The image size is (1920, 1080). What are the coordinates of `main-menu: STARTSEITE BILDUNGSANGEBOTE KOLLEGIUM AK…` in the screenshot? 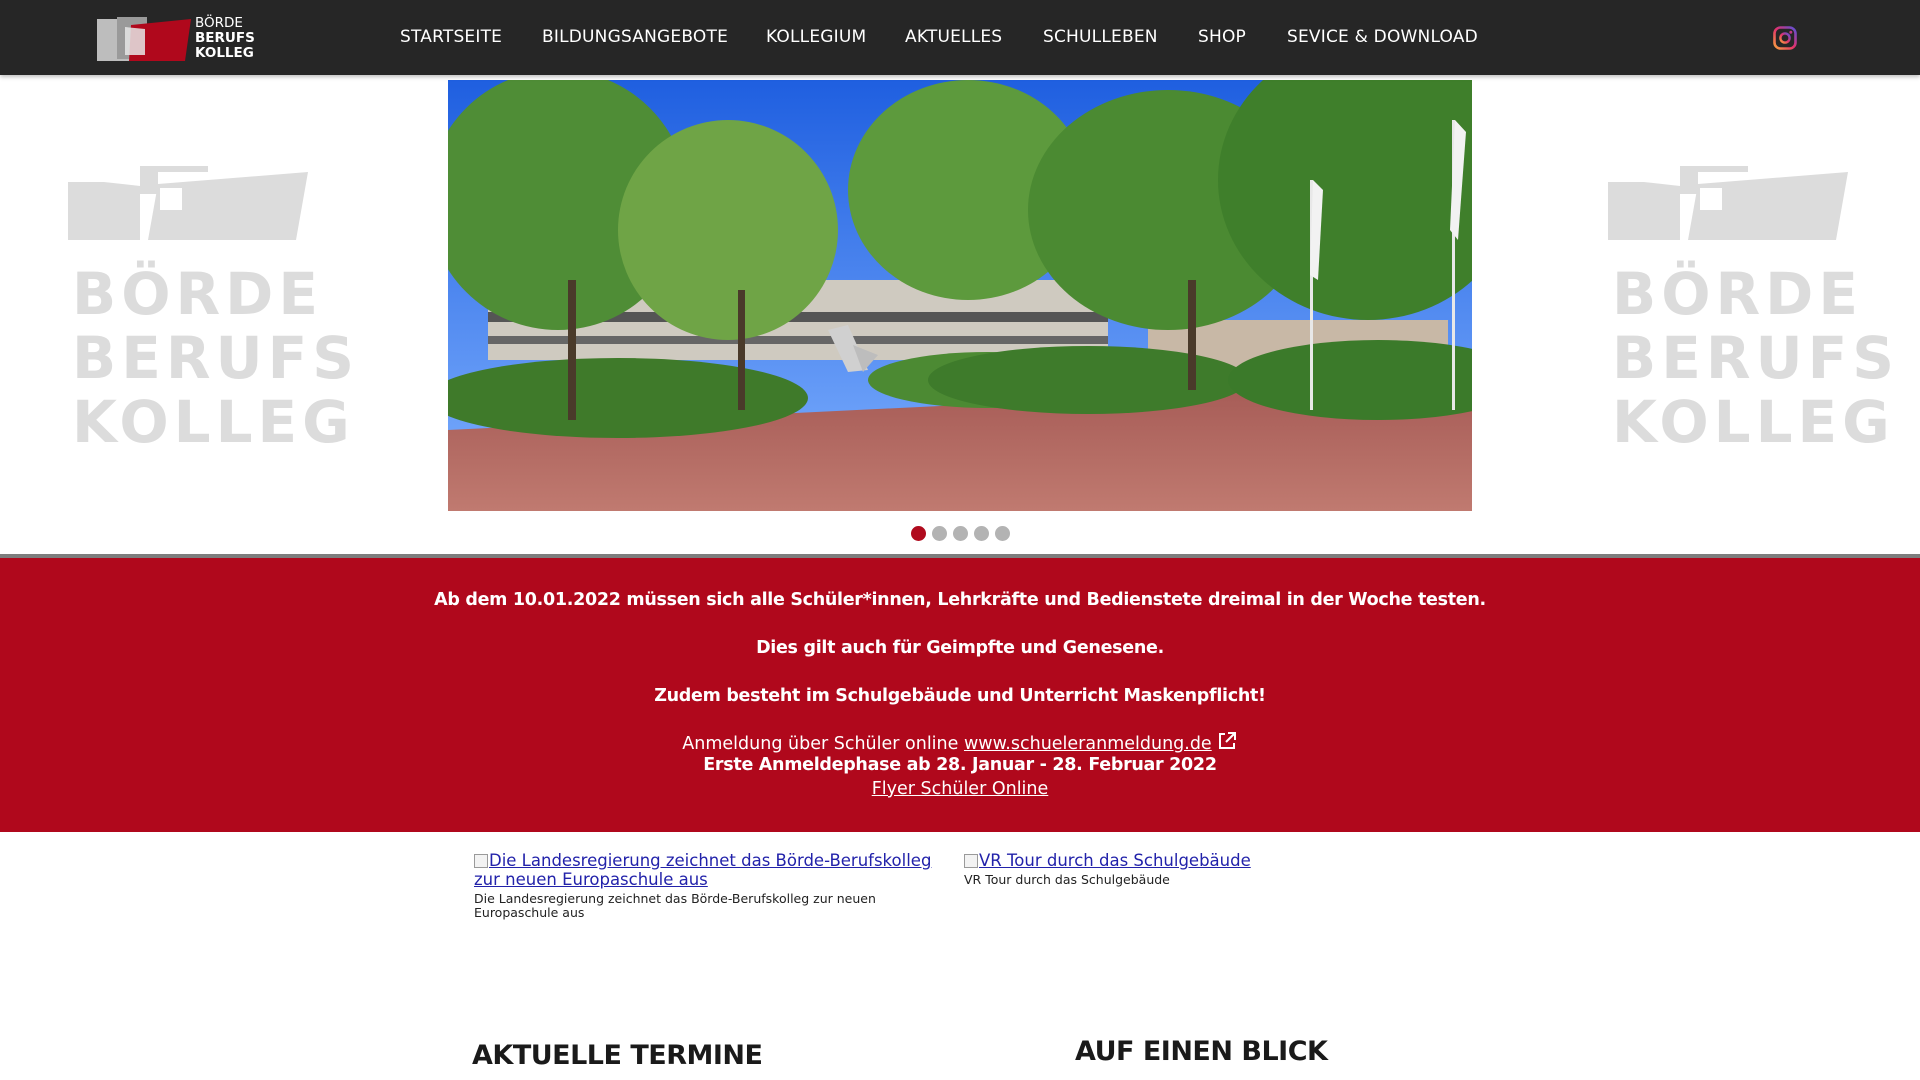 It's located at (960, 37).